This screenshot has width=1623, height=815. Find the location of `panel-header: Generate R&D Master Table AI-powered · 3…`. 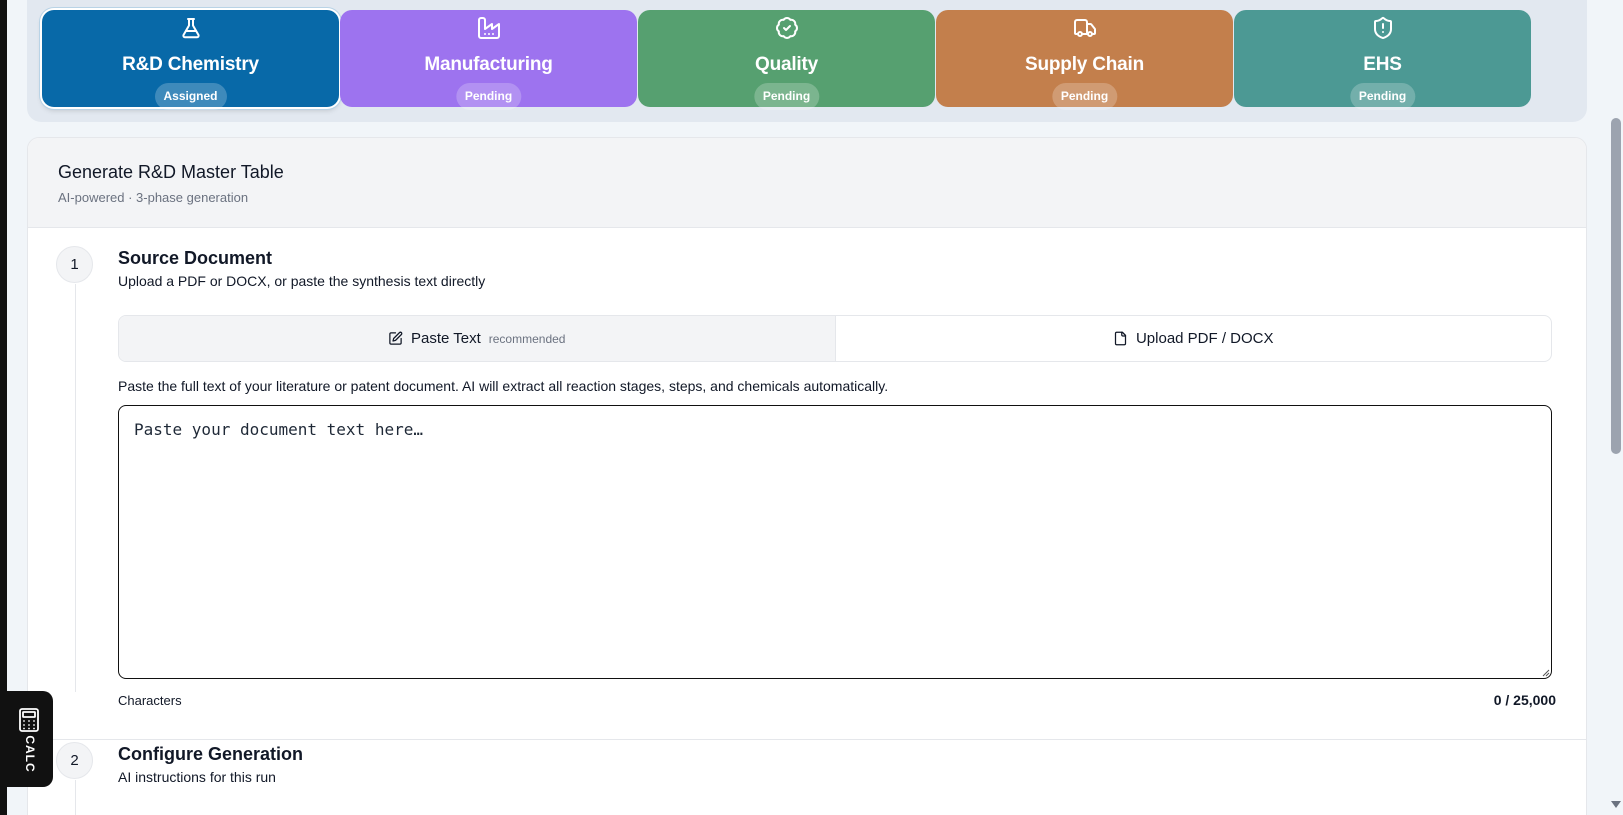

panel-header: Generate R&D Master Table AI-powered · 3… is located at coordinates (807, 183).